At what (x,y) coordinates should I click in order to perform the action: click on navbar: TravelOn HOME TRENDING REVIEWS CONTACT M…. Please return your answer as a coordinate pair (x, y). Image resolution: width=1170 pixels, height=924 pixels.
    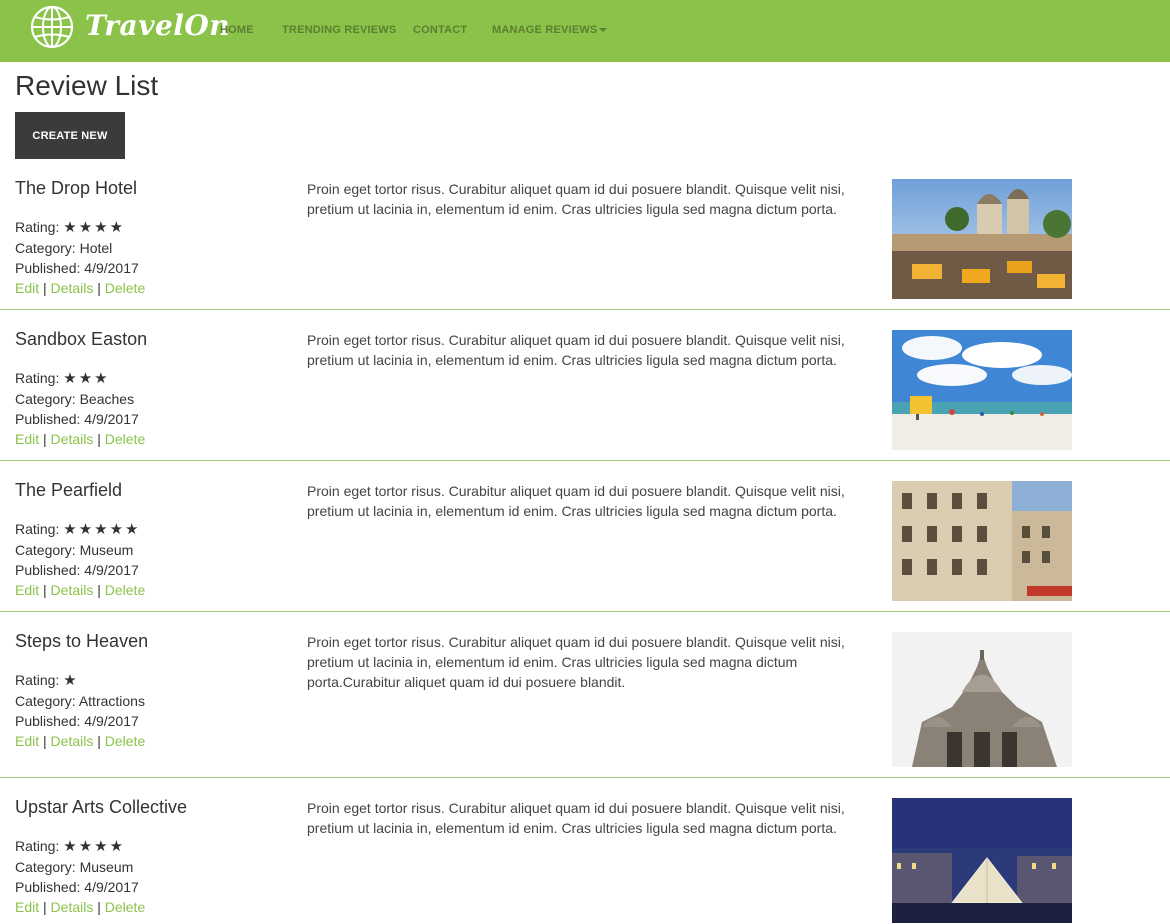
    Looking at the image, I should click on (585, 31).